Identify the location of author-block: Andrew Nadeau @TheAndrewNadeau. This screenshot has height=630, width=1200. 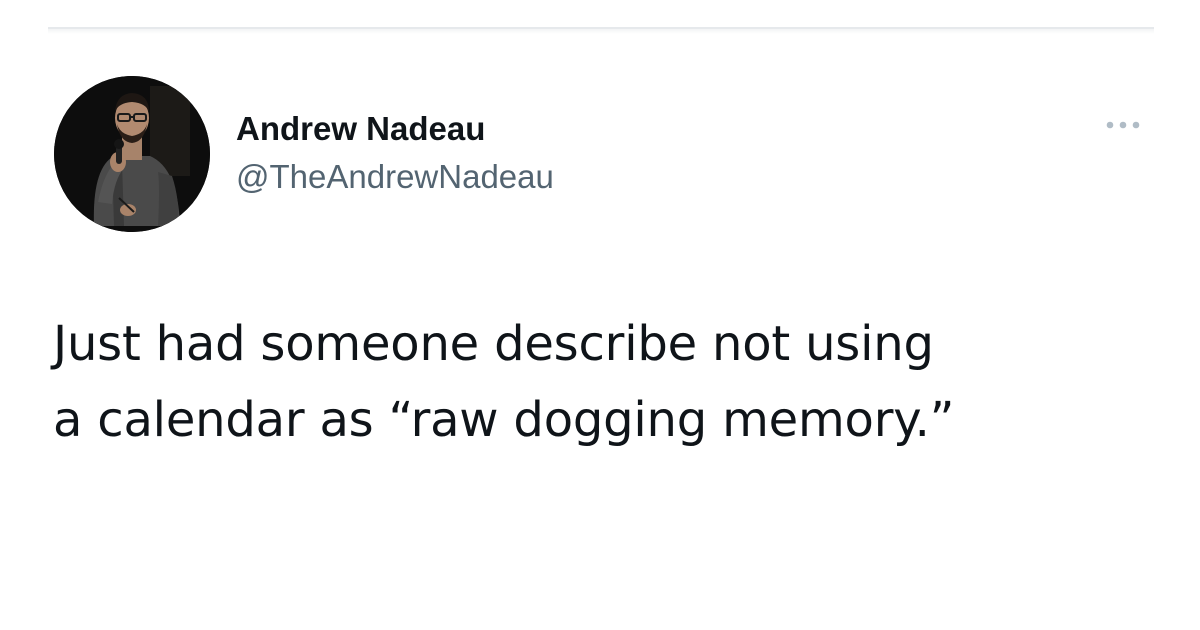
(395, 153).